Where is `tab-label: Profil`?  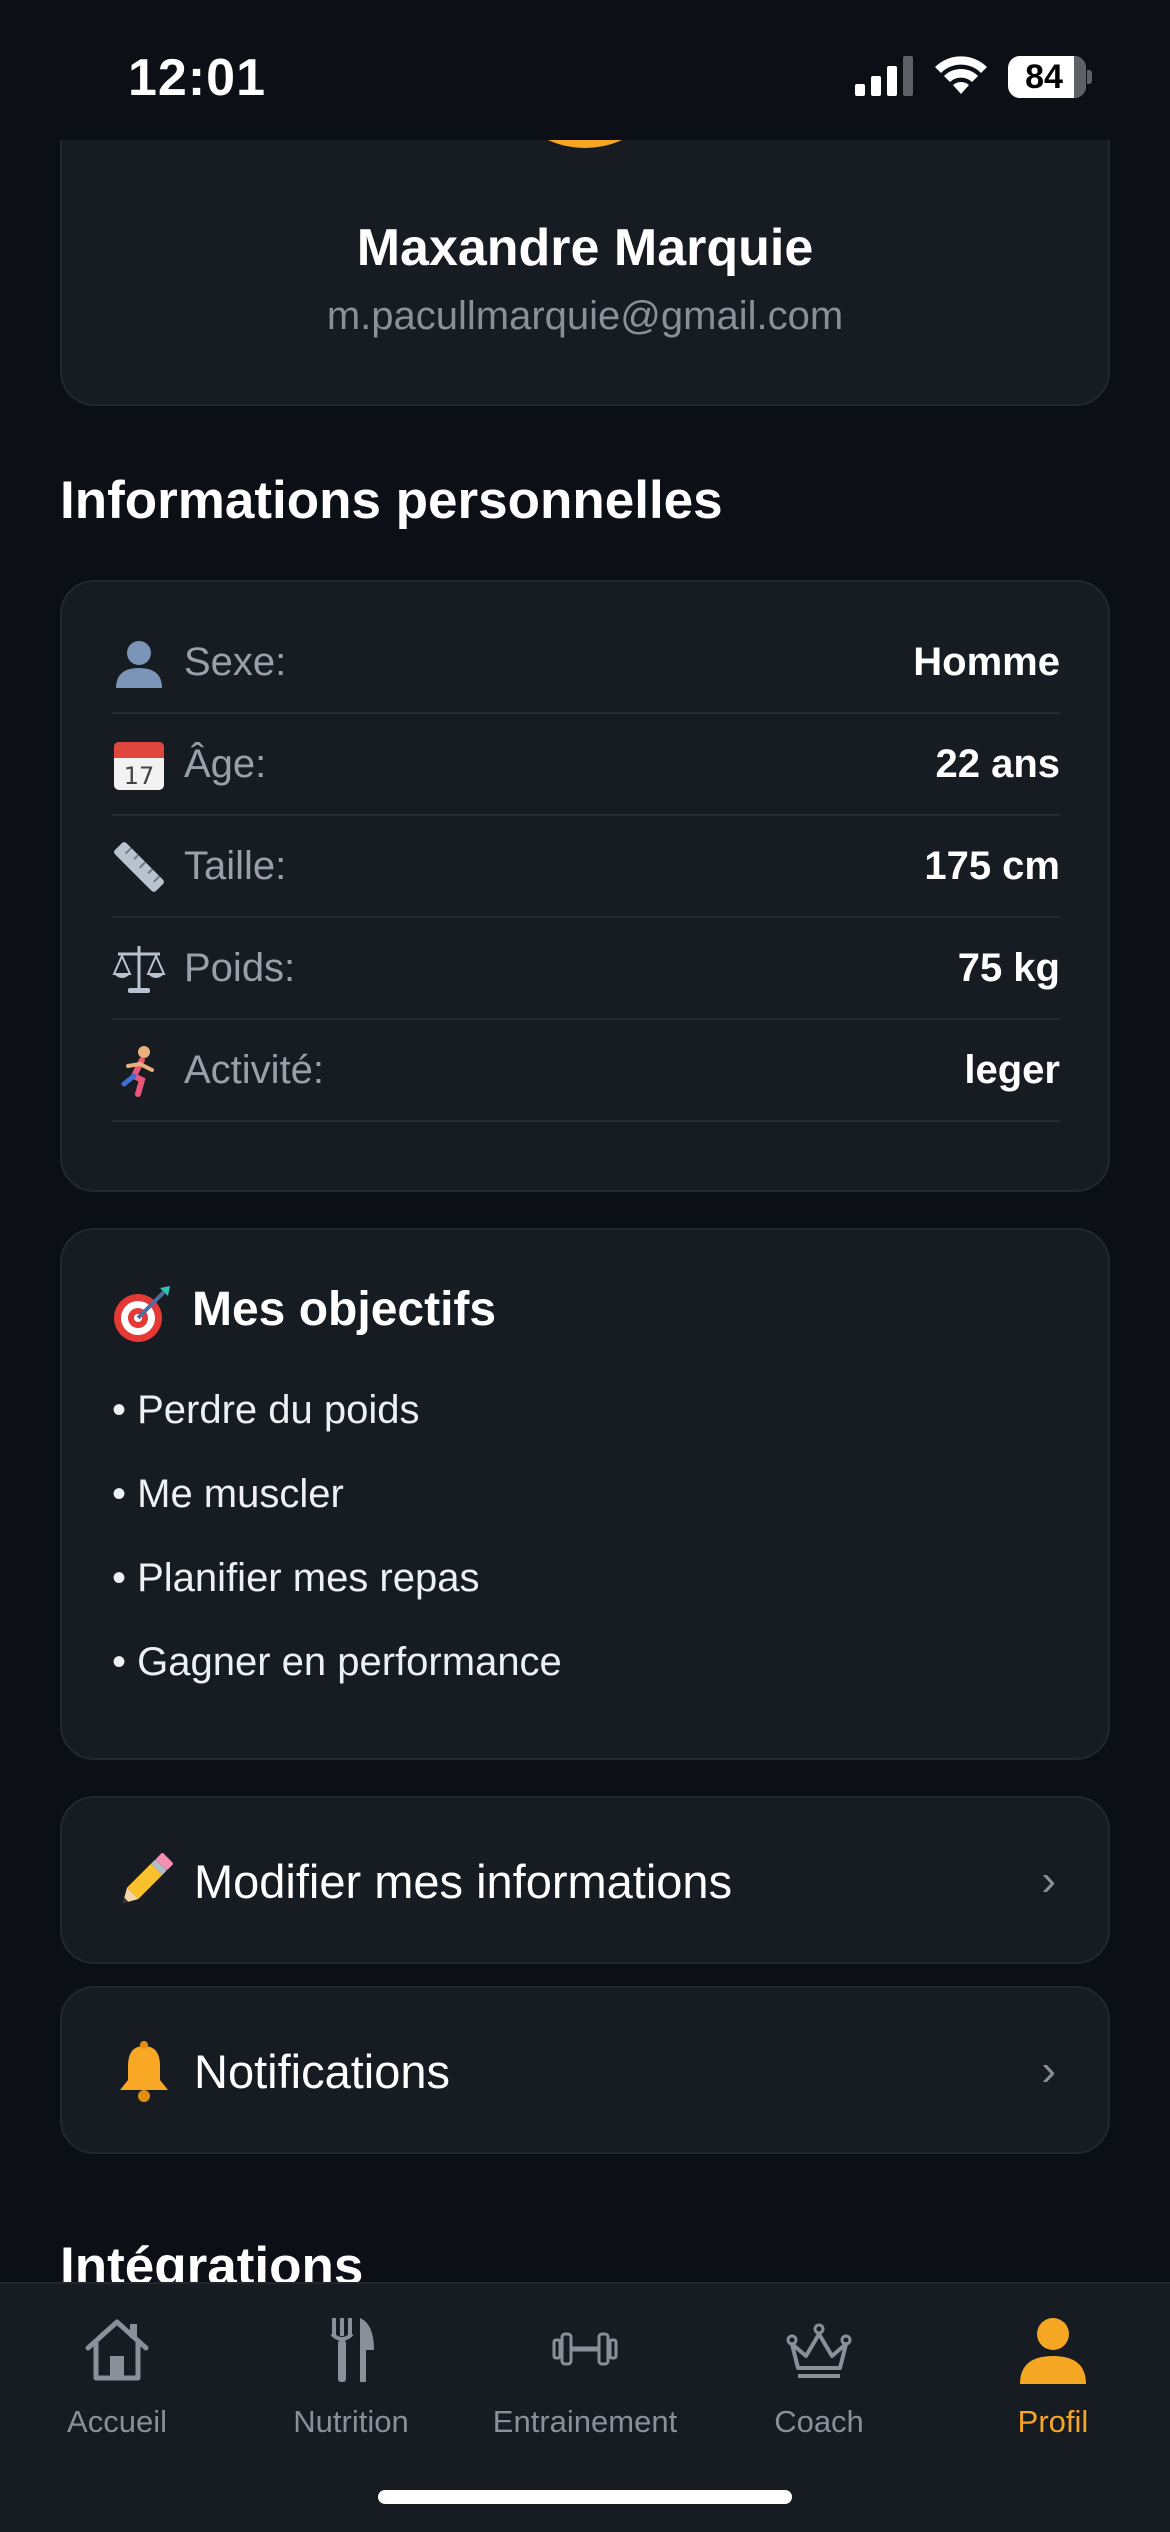 tab-label: Profil is located at coordinates (1053, 2421).